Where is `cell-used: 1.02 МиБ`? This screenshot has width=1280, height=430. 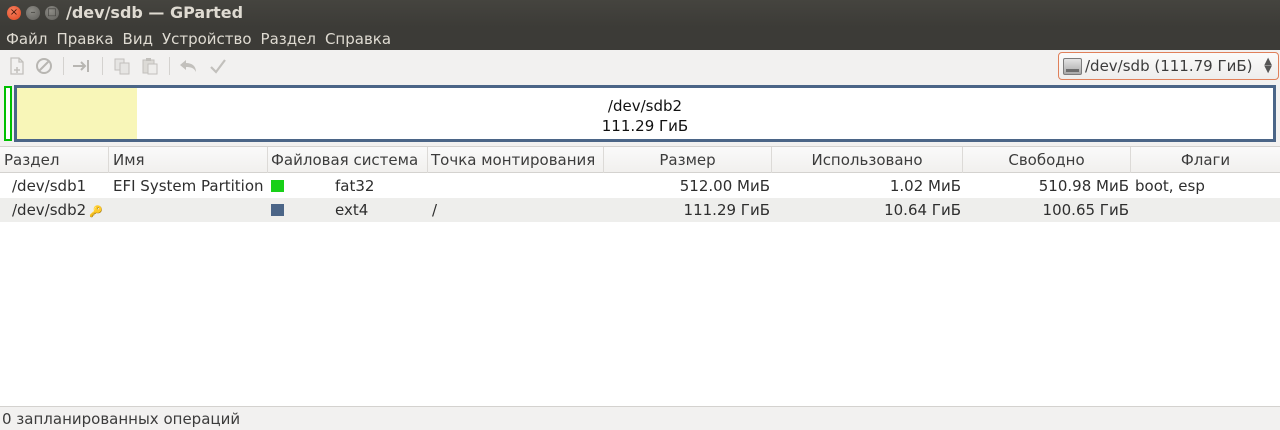 cell-used: 1.02 МиБ is located at coordinates (925, 186).